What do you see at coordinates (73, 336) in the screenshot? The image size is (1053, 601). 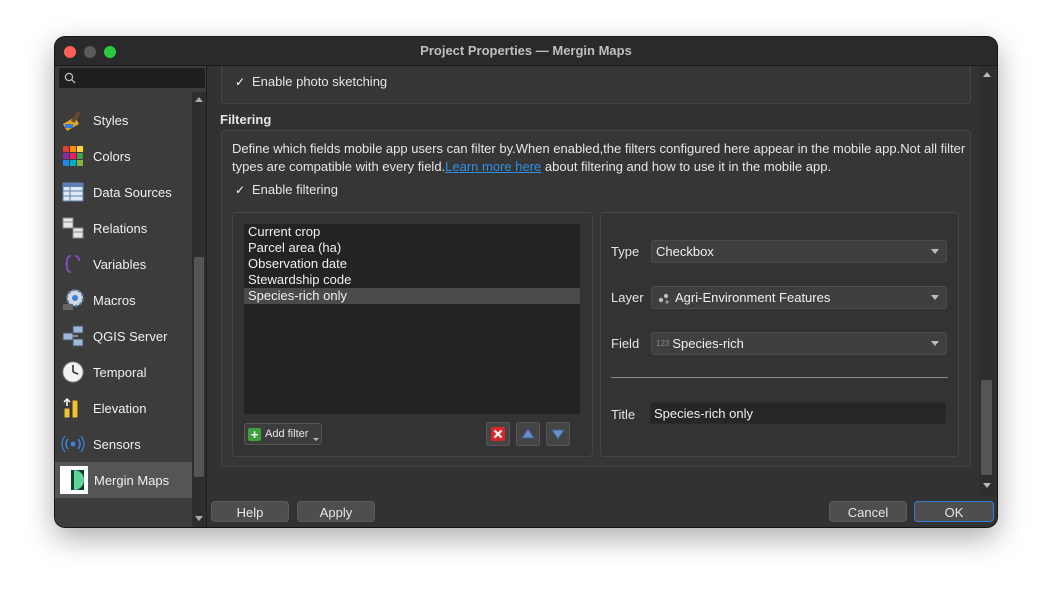 I see `qgis-server-icon` at bounding box center [73, 336].